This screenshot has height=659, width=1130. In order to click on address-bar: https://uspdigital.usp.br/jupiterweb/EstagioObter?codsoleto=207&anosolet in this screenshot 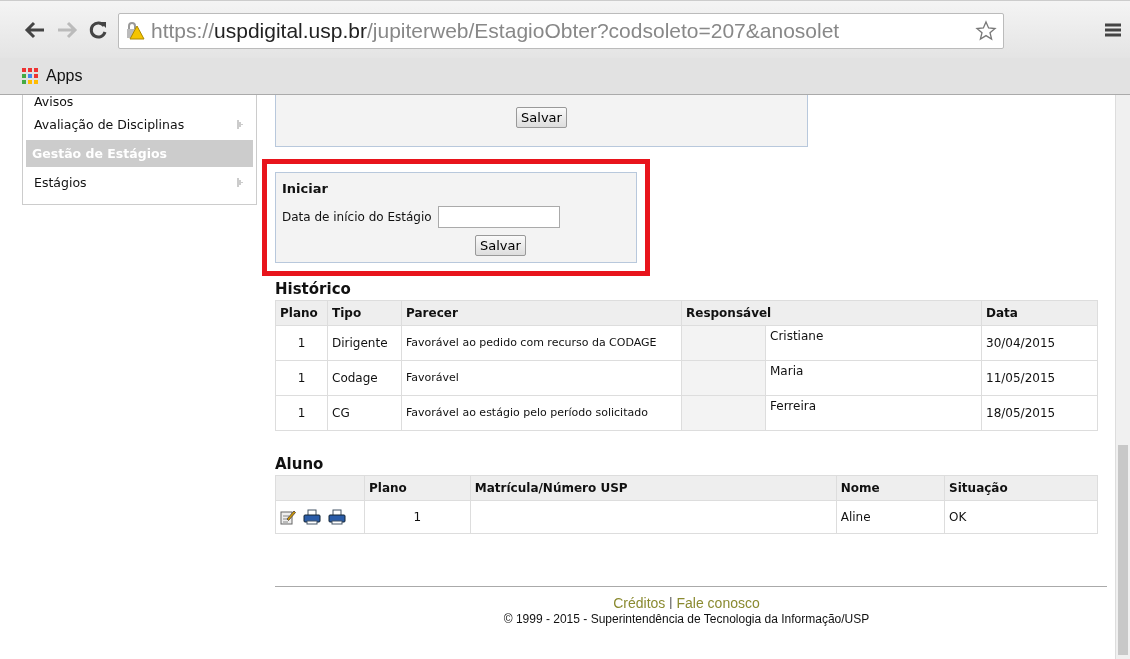, I will do `click(561, 30)`.